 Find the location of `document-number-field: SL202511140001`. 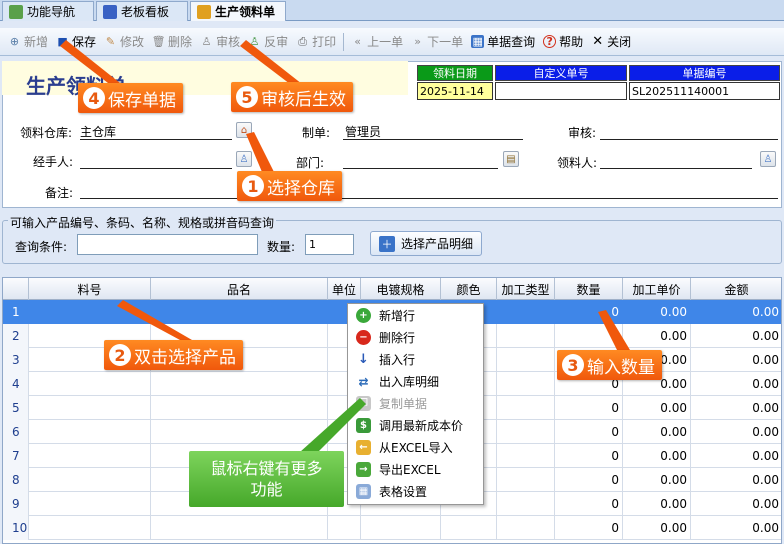

document-number-field: SL202511140001 is located at coordinates (704, 91).